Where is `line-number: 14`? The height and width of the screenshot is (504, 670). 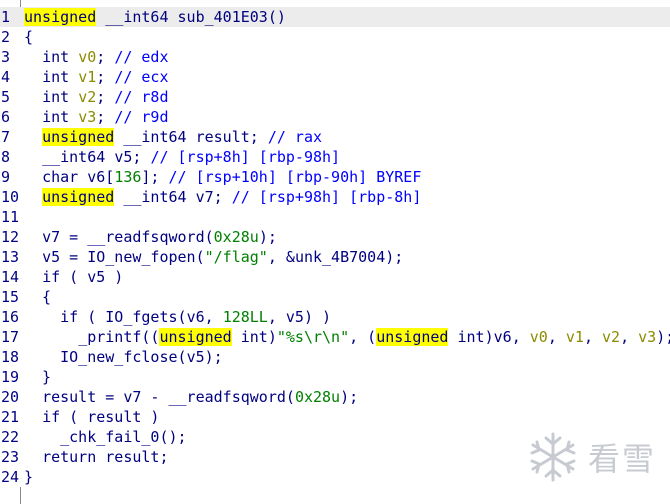
line-number: 14 is located at coordinates (10, 277).